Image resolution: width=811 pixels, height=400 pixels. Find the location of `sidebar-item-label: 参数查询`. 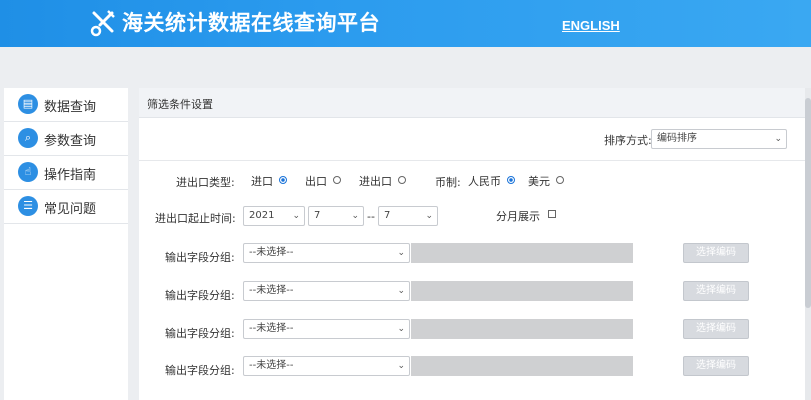

sidebar-item-label: 参数查询 is located at coordinates (70, 141).